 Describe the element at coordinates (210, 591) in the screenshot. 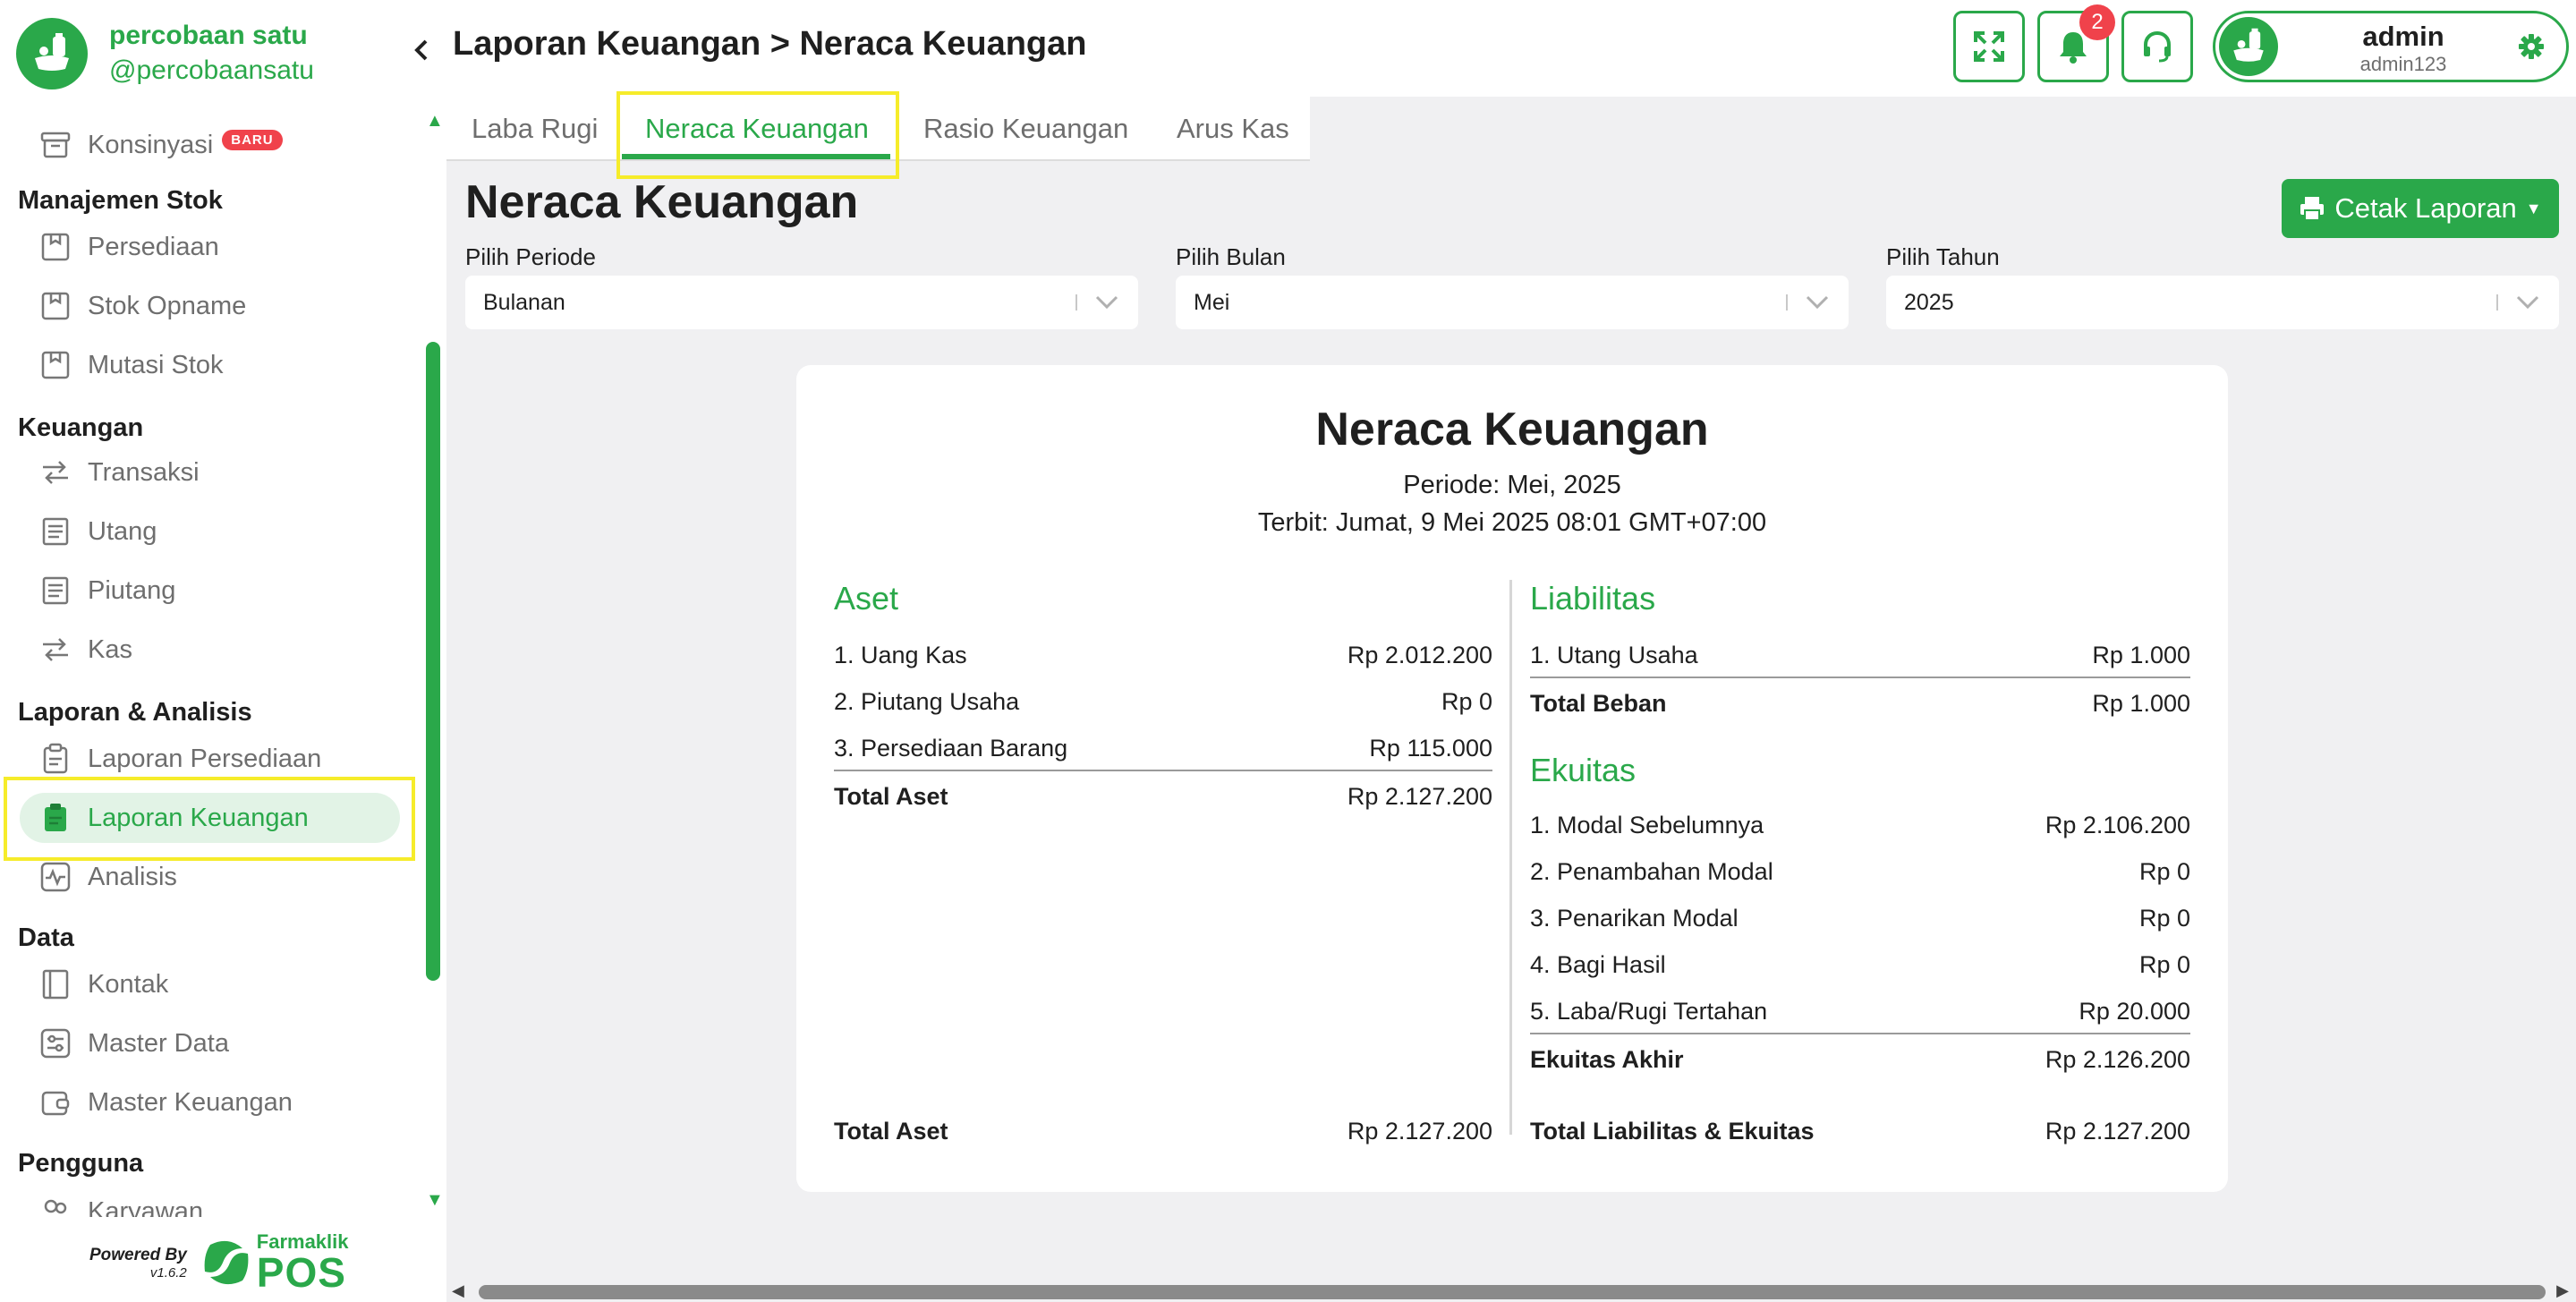

I see `sidebar-item-piutang: Piutang` at that location.